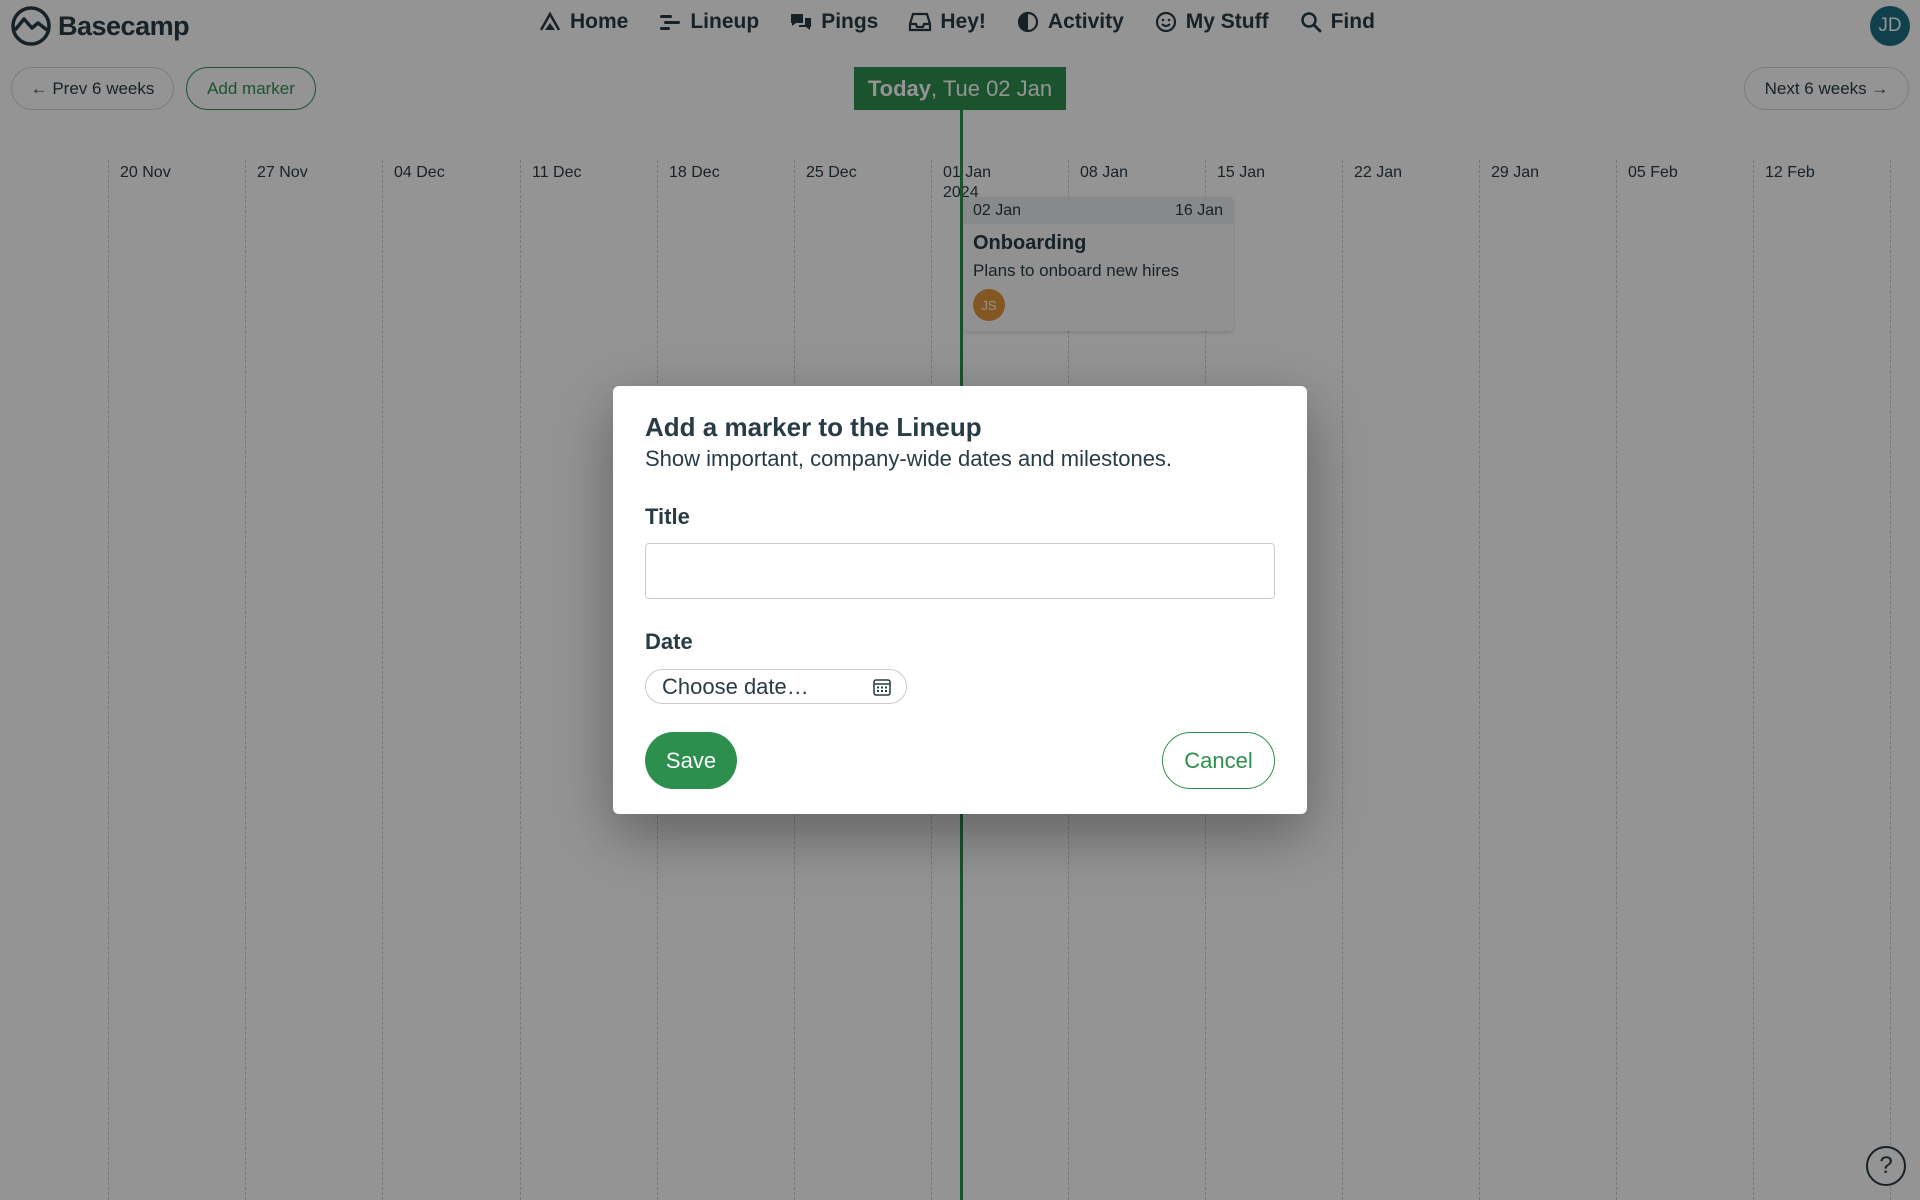 The image size is (1920, 1200). What do you see at coordinates (691, 760) in the screenshot?
I see `save-button: Save` at bounding box center [691, 760].